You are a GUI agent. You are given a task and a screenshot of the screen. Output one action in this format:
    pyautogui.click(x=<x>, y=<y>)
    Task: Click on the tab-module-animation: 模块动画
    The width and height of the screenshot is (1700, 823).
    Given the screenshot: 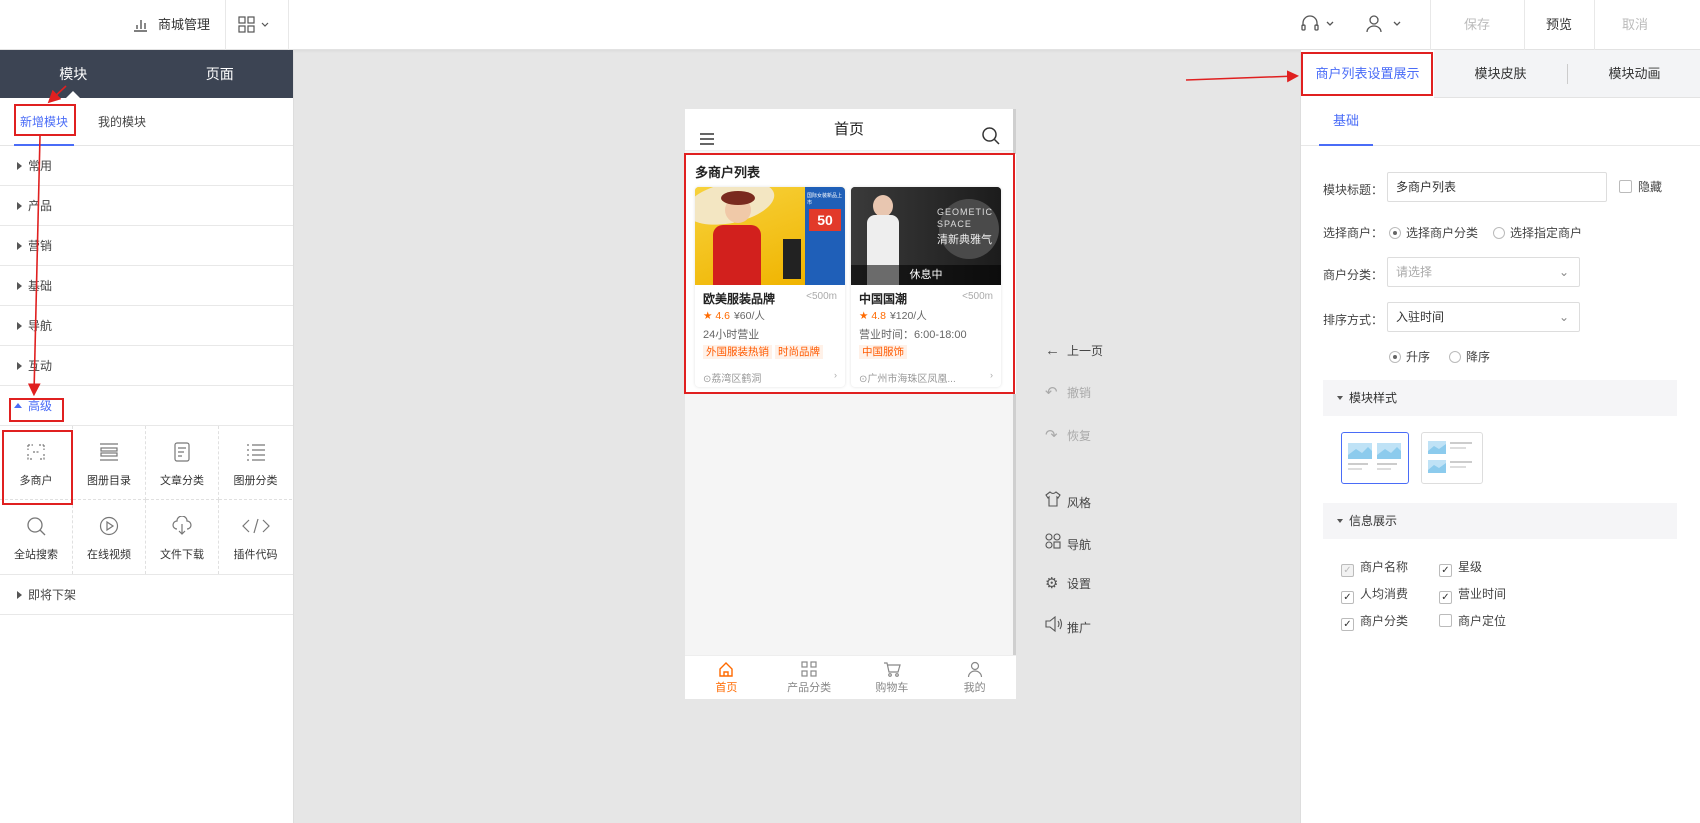 What is the action you would take?
    pyautogui.click(x=1634, y=74)
    